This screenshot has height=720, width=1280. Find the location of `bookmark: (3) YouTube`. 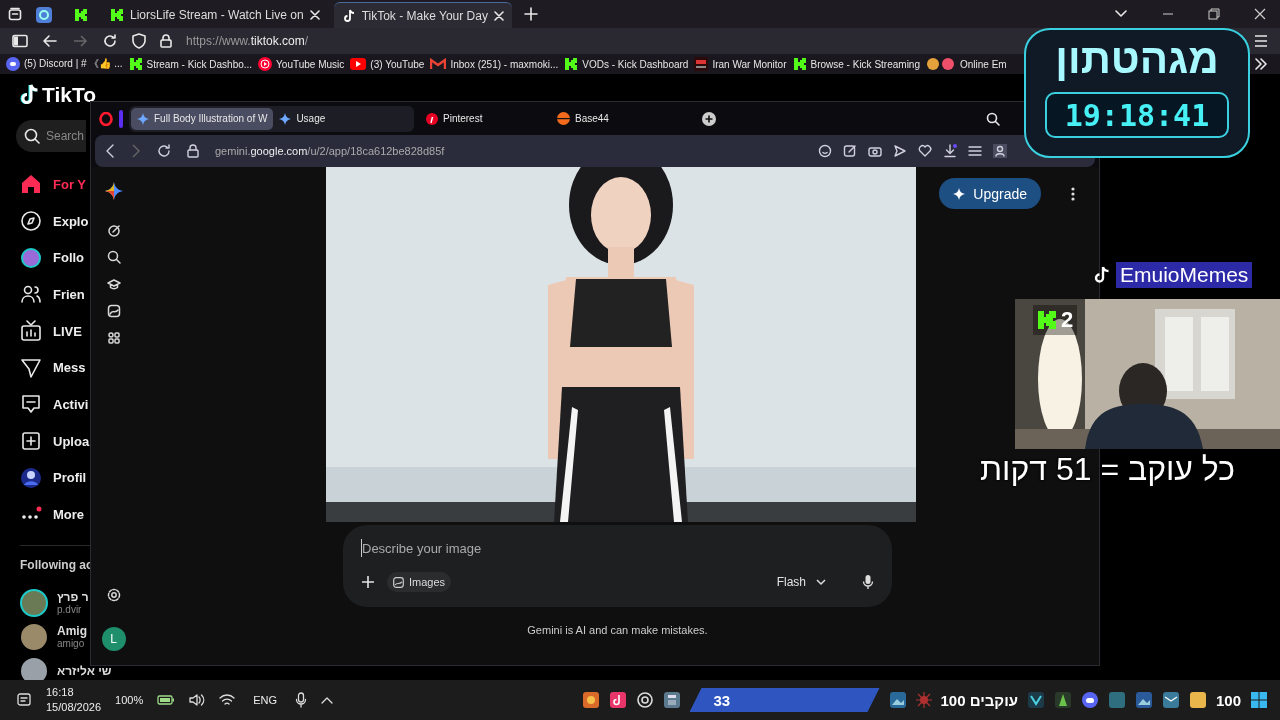

bookmark: (3) YouTube is located at coordinates (387, 64).